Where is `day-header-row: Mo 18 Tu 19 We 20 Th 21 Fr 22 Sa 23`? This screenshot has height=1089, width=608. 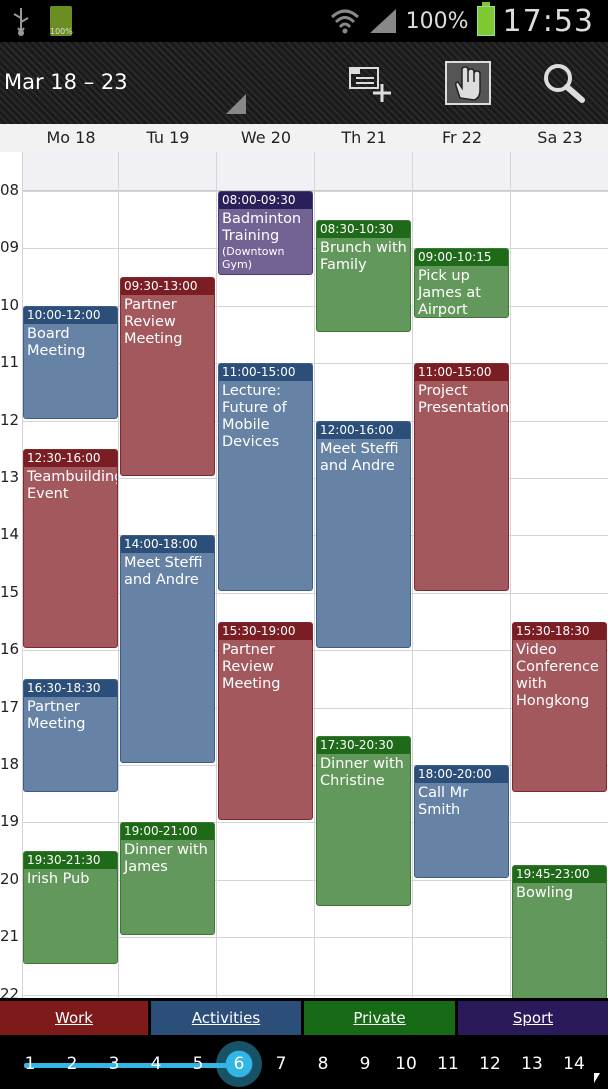
day-header-row: Mo 18 Tu 19 We 20 Th 21 Fr 22 Sa 23 is located at coordinates (304, 138).